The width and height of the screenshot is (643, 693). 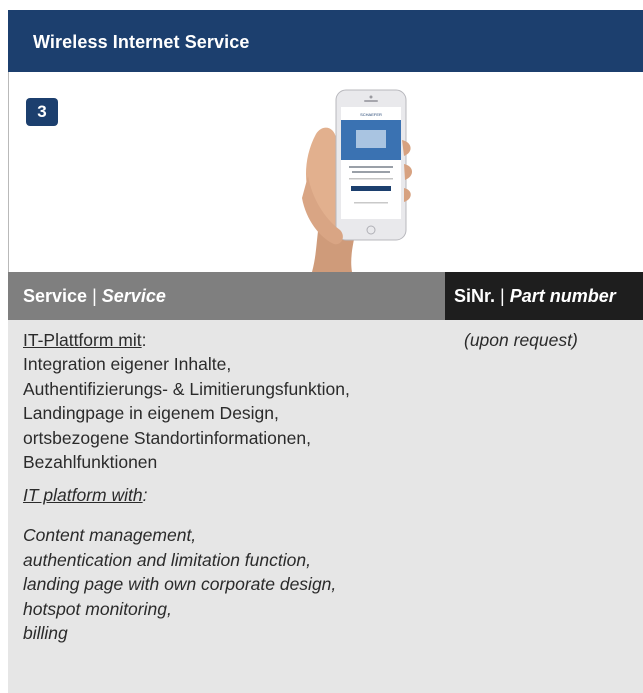 What do you see at coordinates (521, 340) in the screenshot?
I see `part-number-value: (upon request)` at bounding box center [521, 340].